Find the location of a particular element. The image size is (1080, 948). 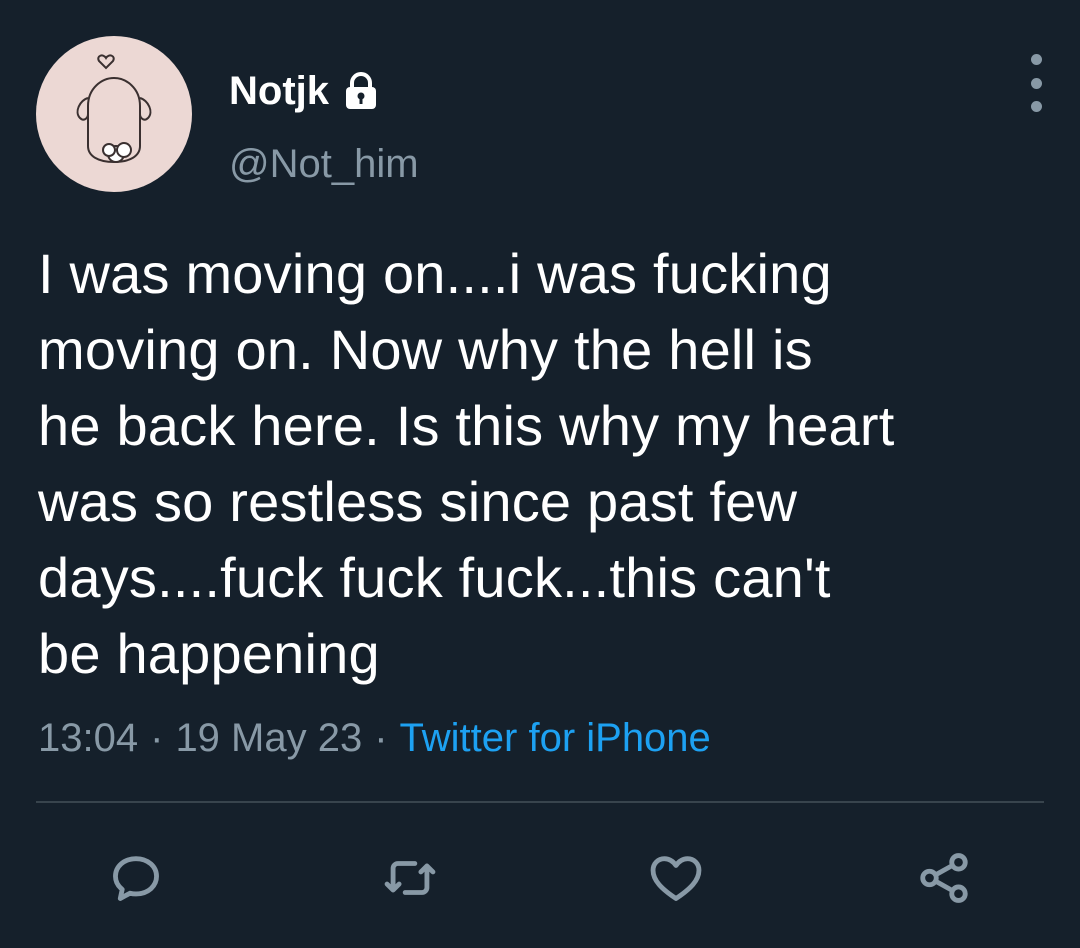

reply-button is located at coordinates (136, 878).